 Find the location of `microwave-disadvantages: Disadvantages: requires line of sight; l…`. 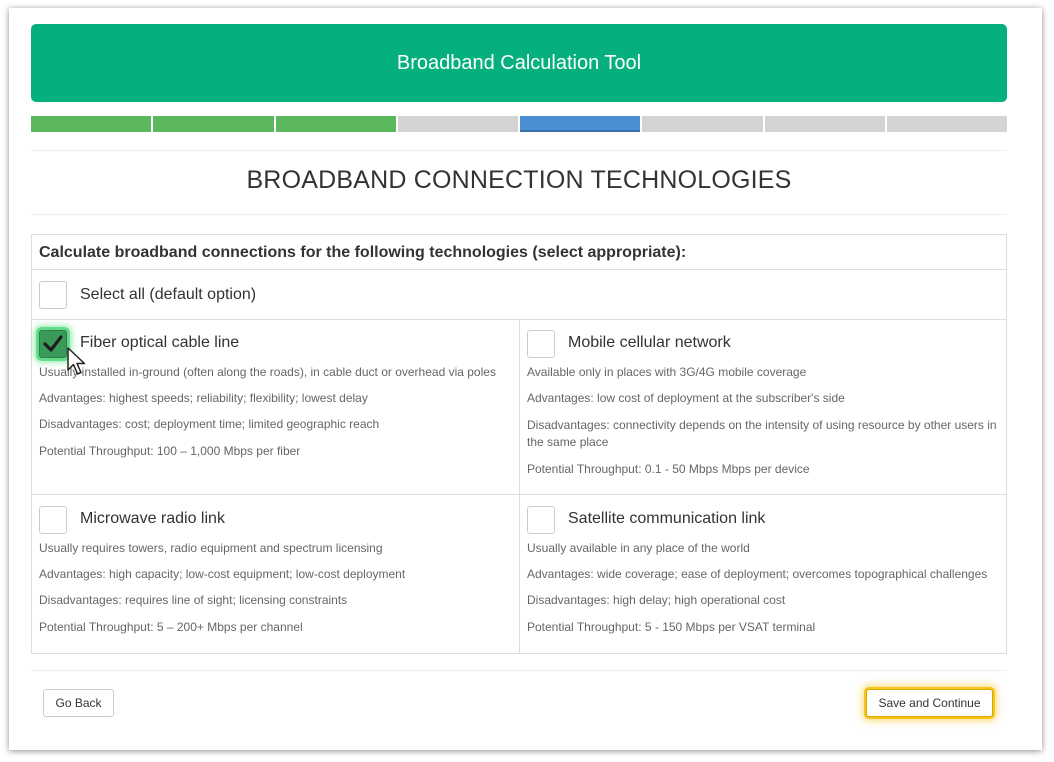

microwave-disadvantages: Disadvantages: requires line of sight; l… is located at coordinates (193, 600).